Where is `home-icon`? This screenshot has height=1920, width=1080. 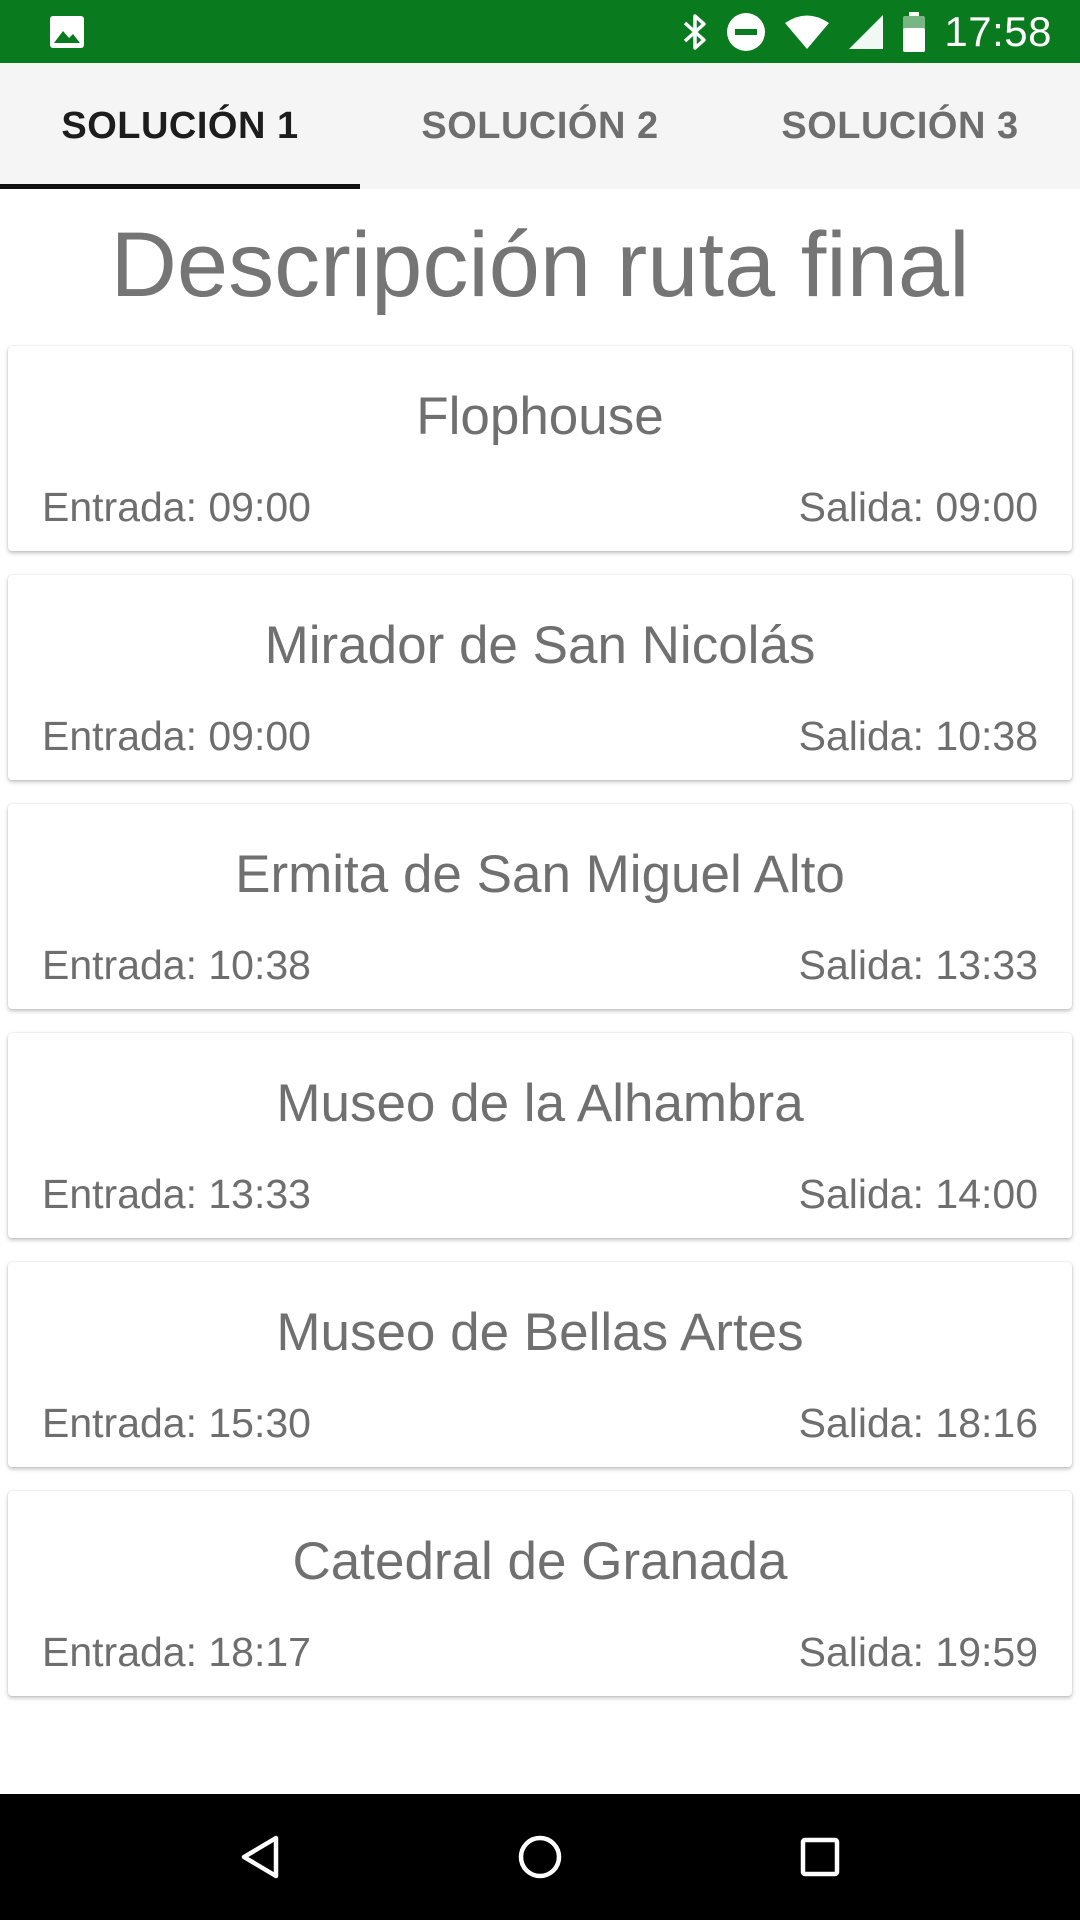
home-icon is located at coordinates (540, 1857).